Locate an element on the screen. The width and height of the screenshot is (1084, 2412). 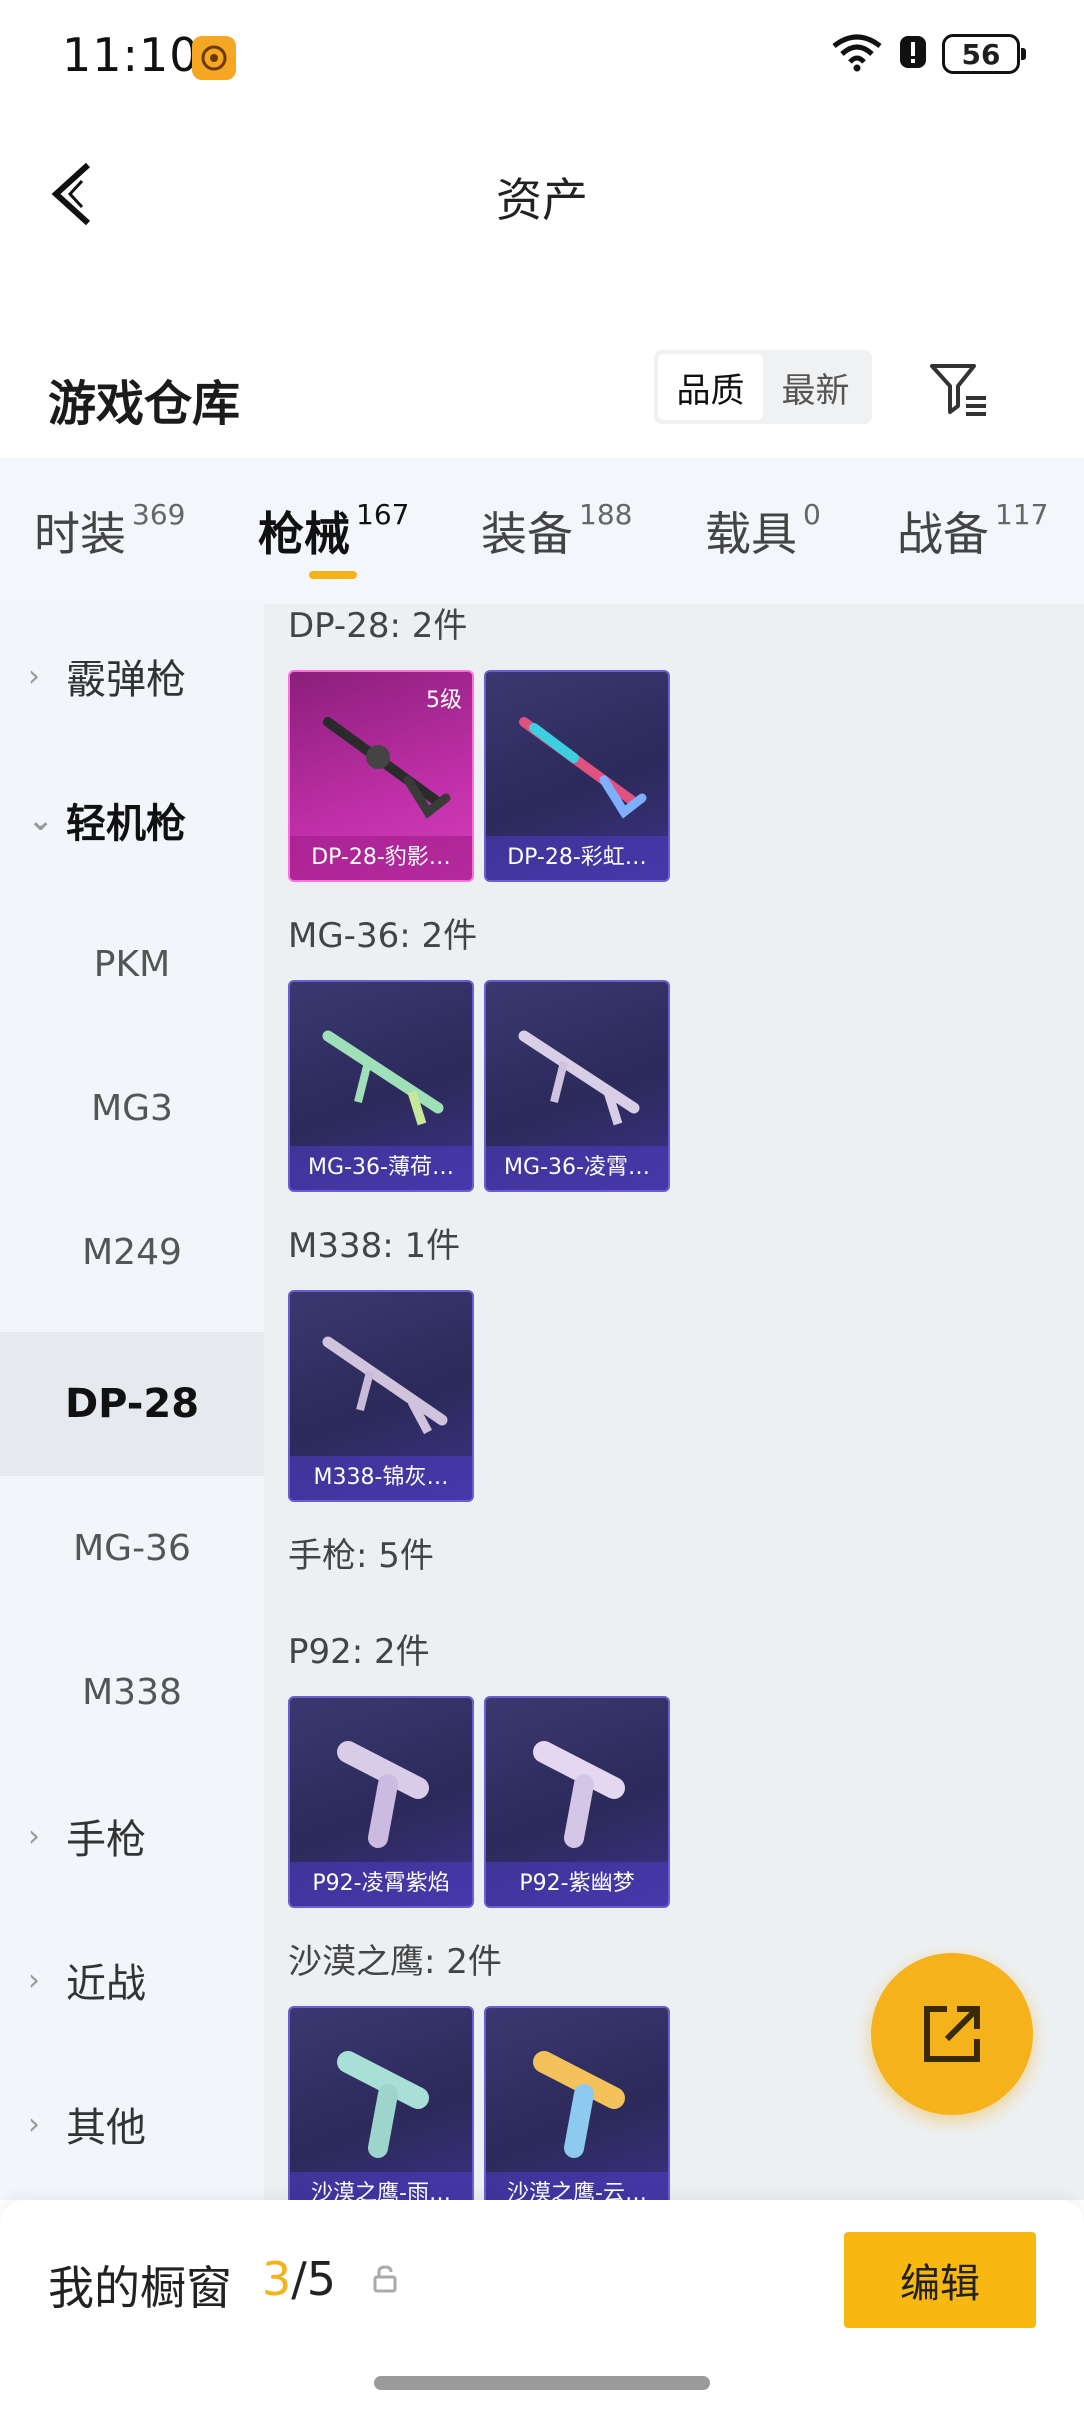
tab-label: 载具 is located at coordinates (751, 534).